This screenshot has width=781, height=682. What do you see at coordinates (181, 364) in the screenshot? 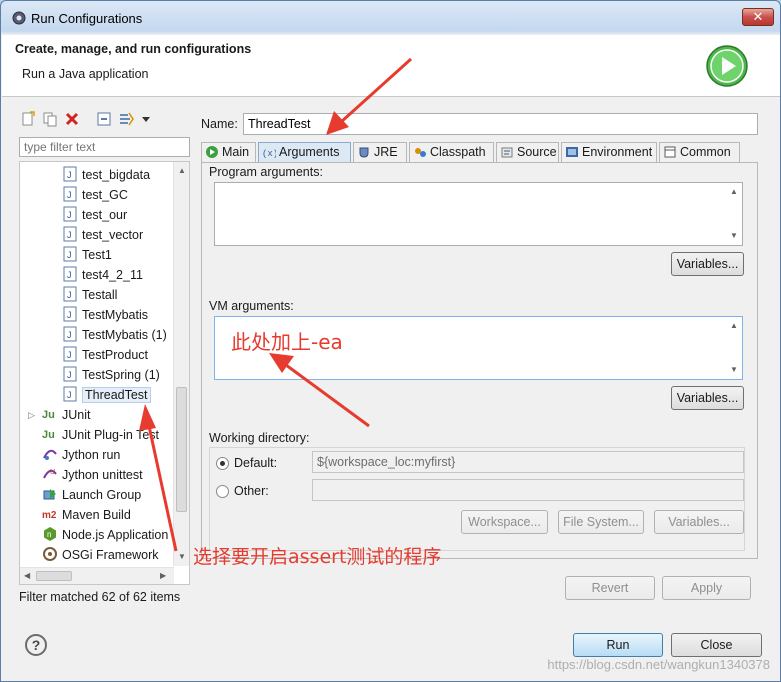
I see `tree-vertical-scrollbar: ▲ ▼` at bounding box center [181, 364].